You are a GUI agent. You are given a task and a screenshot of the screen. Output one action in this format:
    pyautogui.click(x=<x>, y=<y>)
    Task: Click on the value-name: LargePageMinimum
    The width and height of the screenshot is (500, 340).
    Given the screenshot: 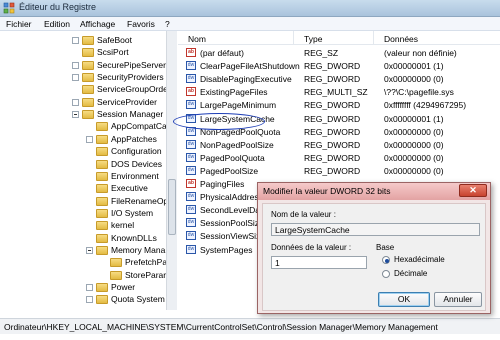 What is the action you would take?
    pyautogui.click(x=238, y=105)
    